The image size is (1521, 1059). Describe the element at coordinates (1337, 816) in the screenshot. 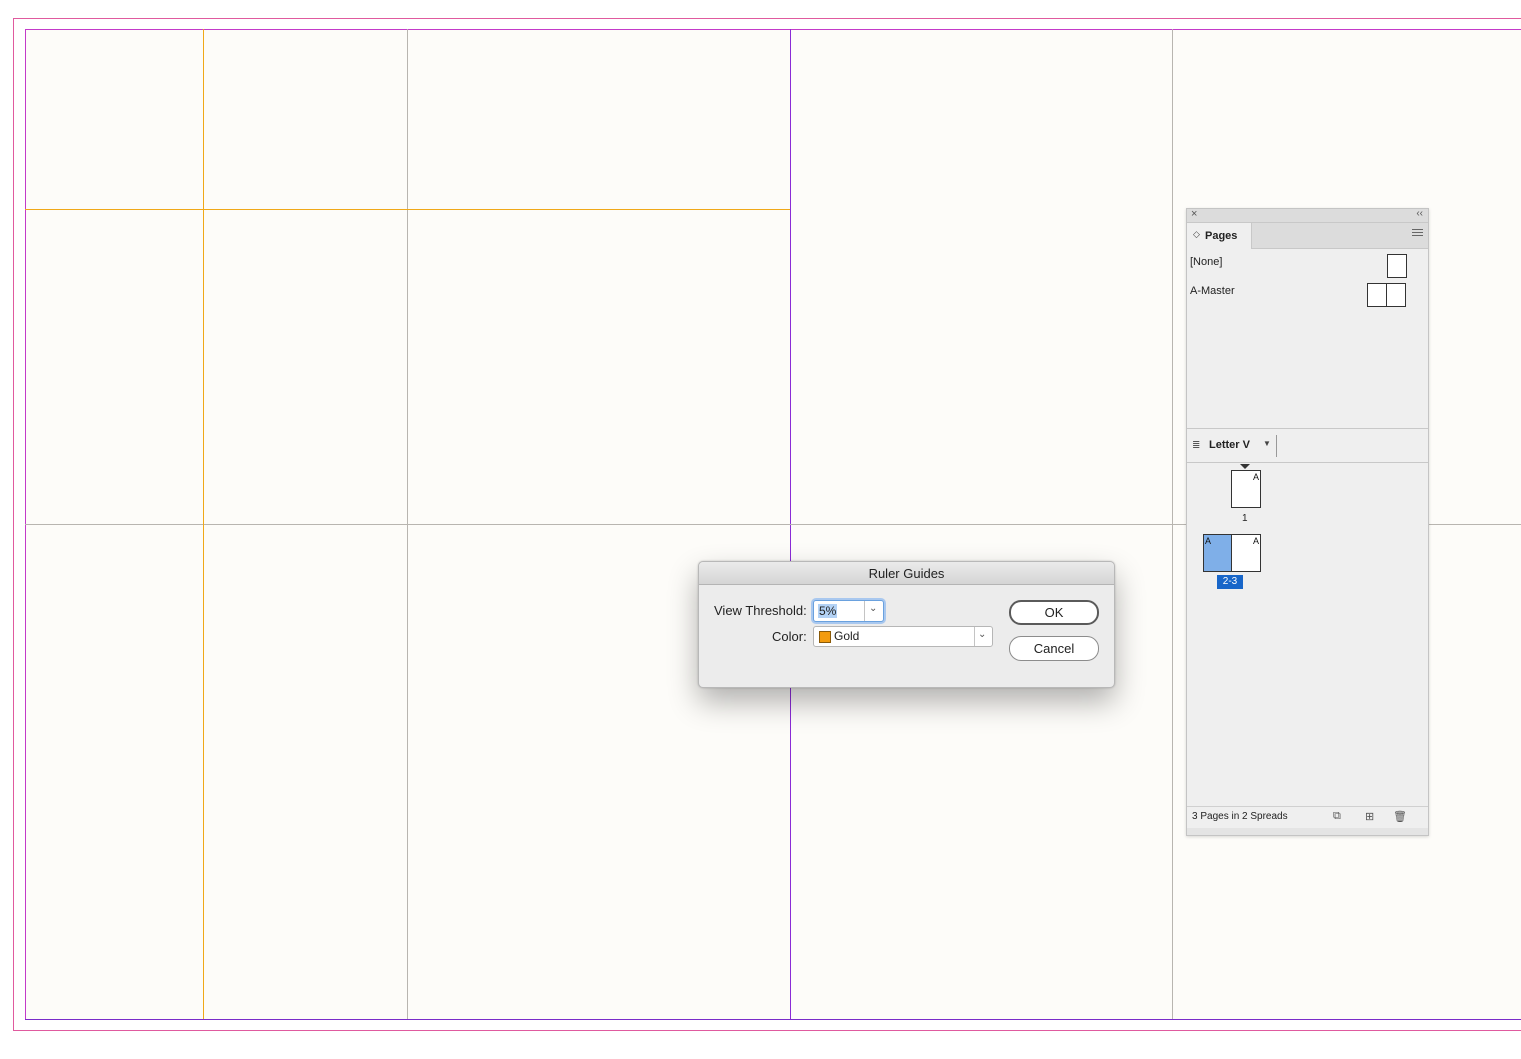

I see `edit-page-size-icon: ⧉` at that location.